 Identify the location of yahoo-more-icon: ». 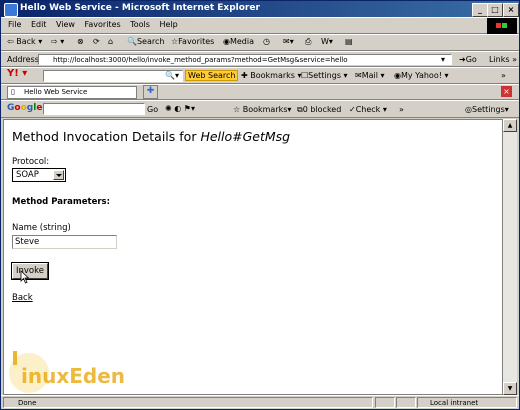
(503, 75).